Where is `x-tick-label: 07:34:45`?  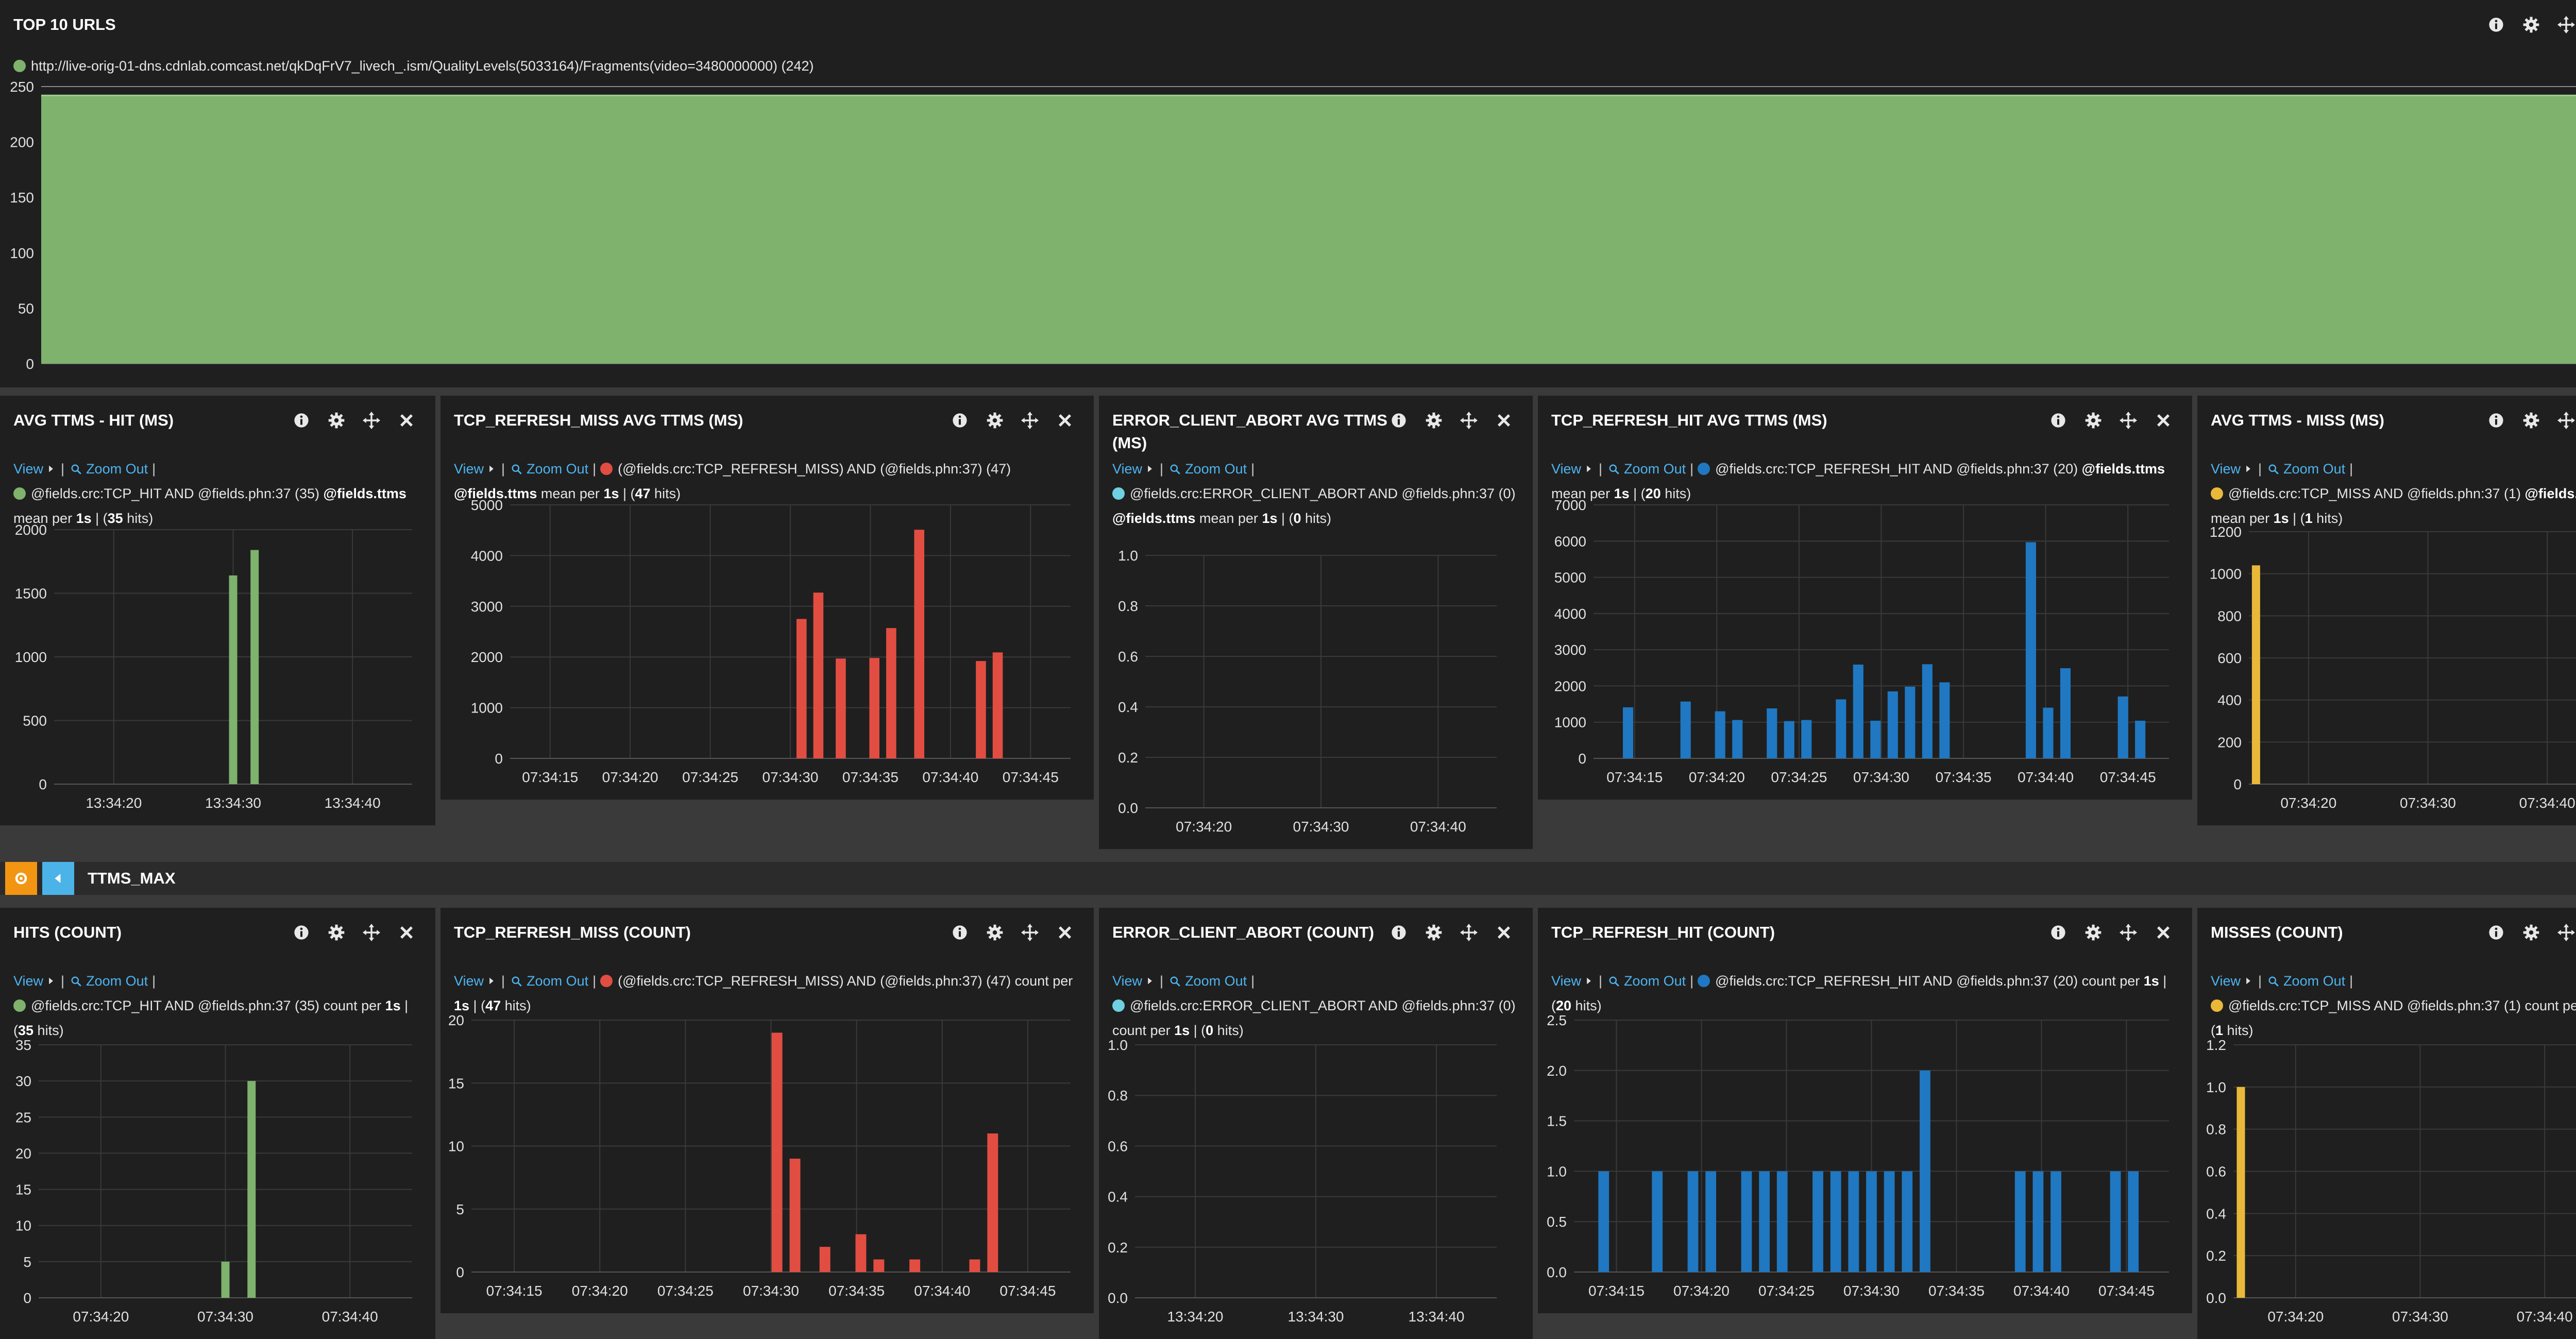 x-tick-label: 07:34:45 is located at coordinates (2128, 777).